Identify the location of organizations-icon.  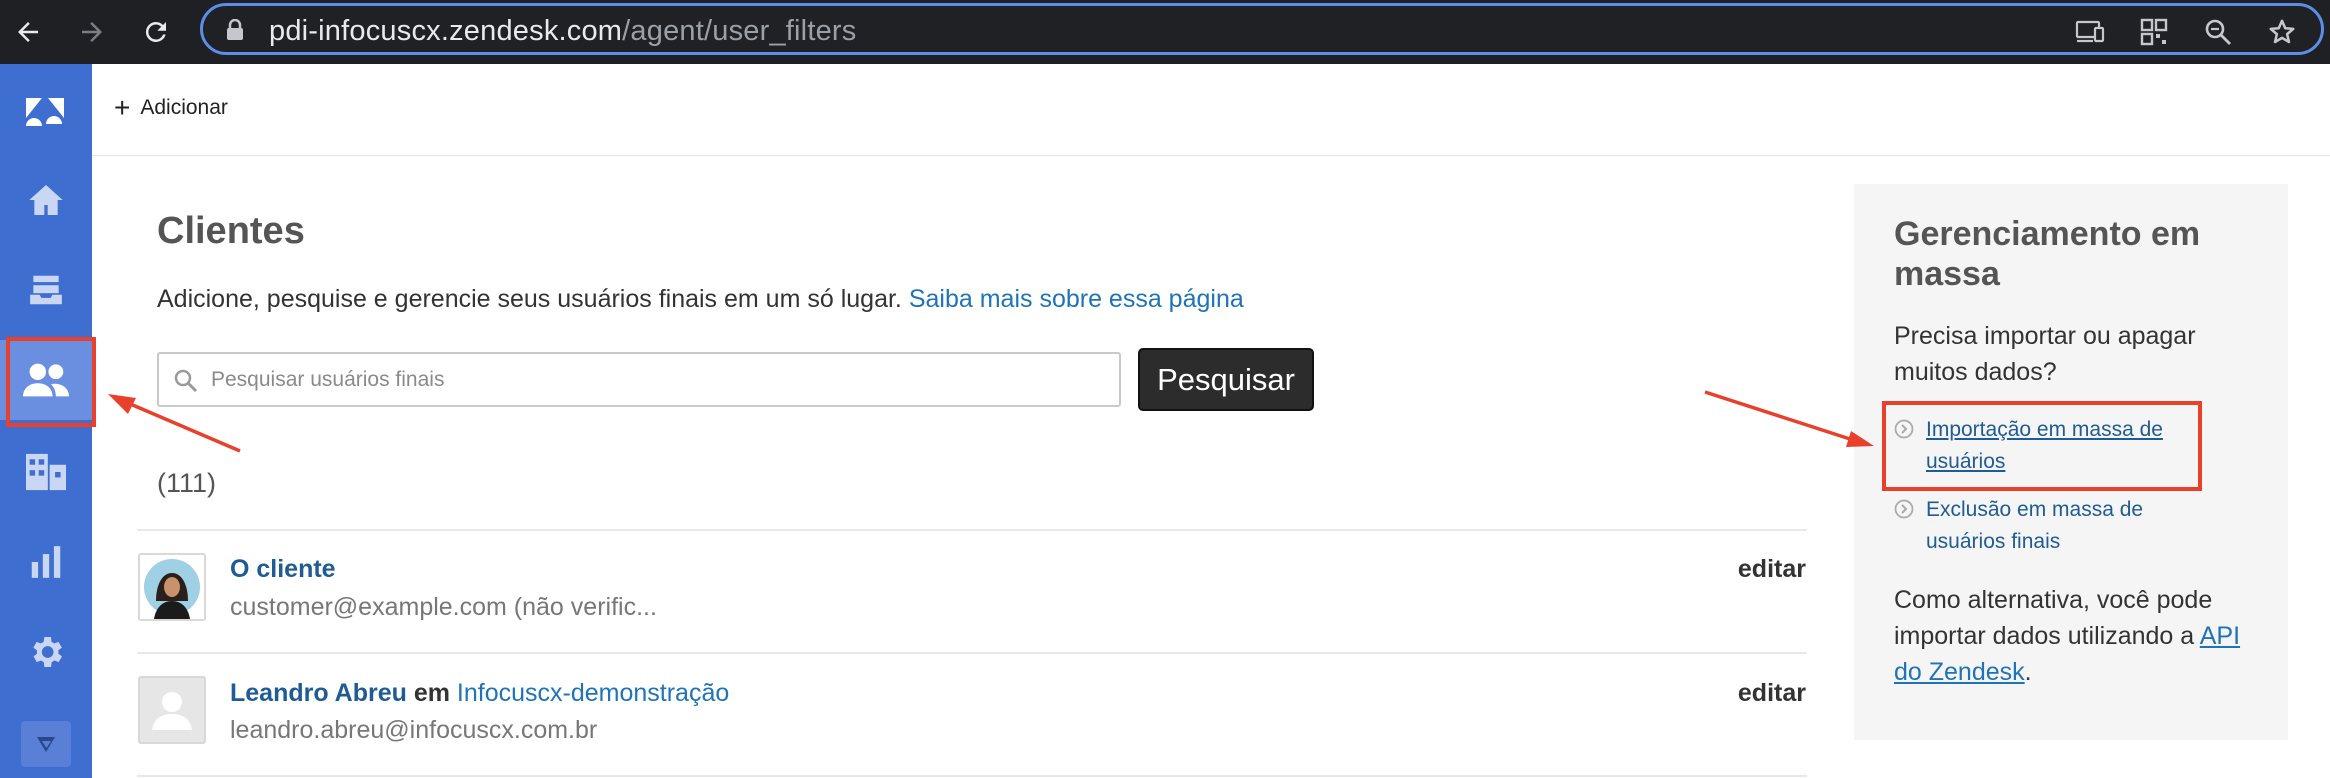
(46, 472).